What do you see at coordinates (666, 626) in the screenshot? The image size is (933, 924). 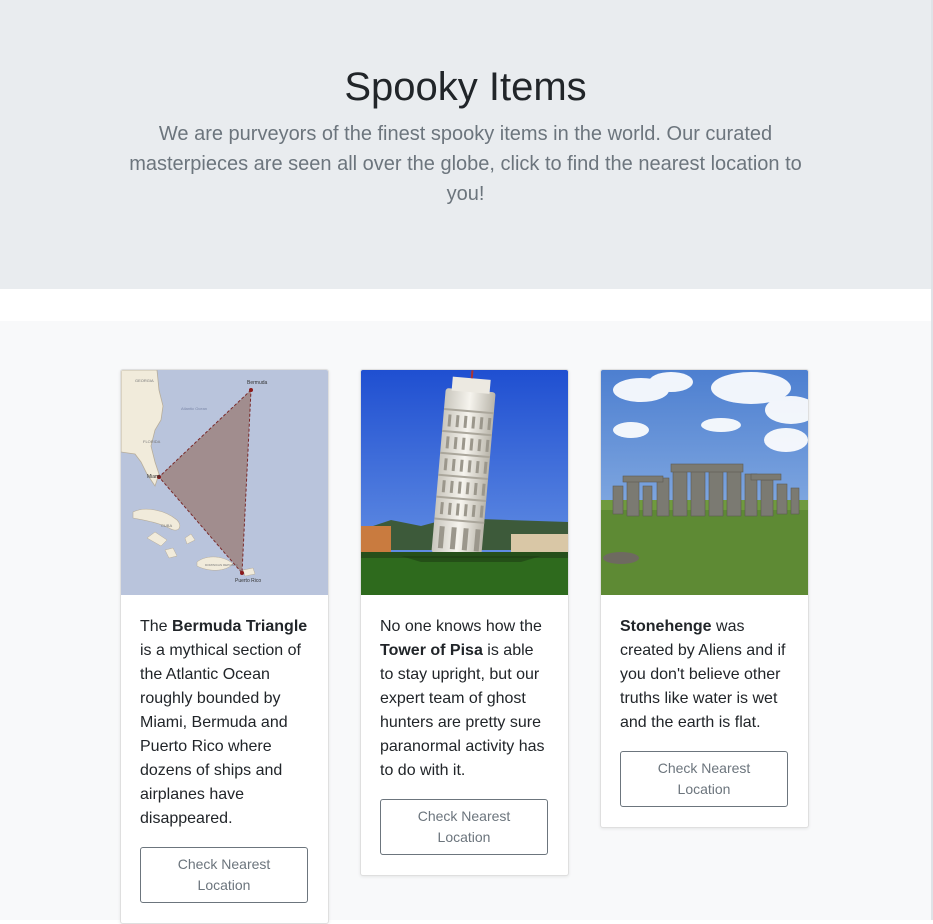 I see `card-text-bold: Stonehenge` at bounding box center [666, 626].